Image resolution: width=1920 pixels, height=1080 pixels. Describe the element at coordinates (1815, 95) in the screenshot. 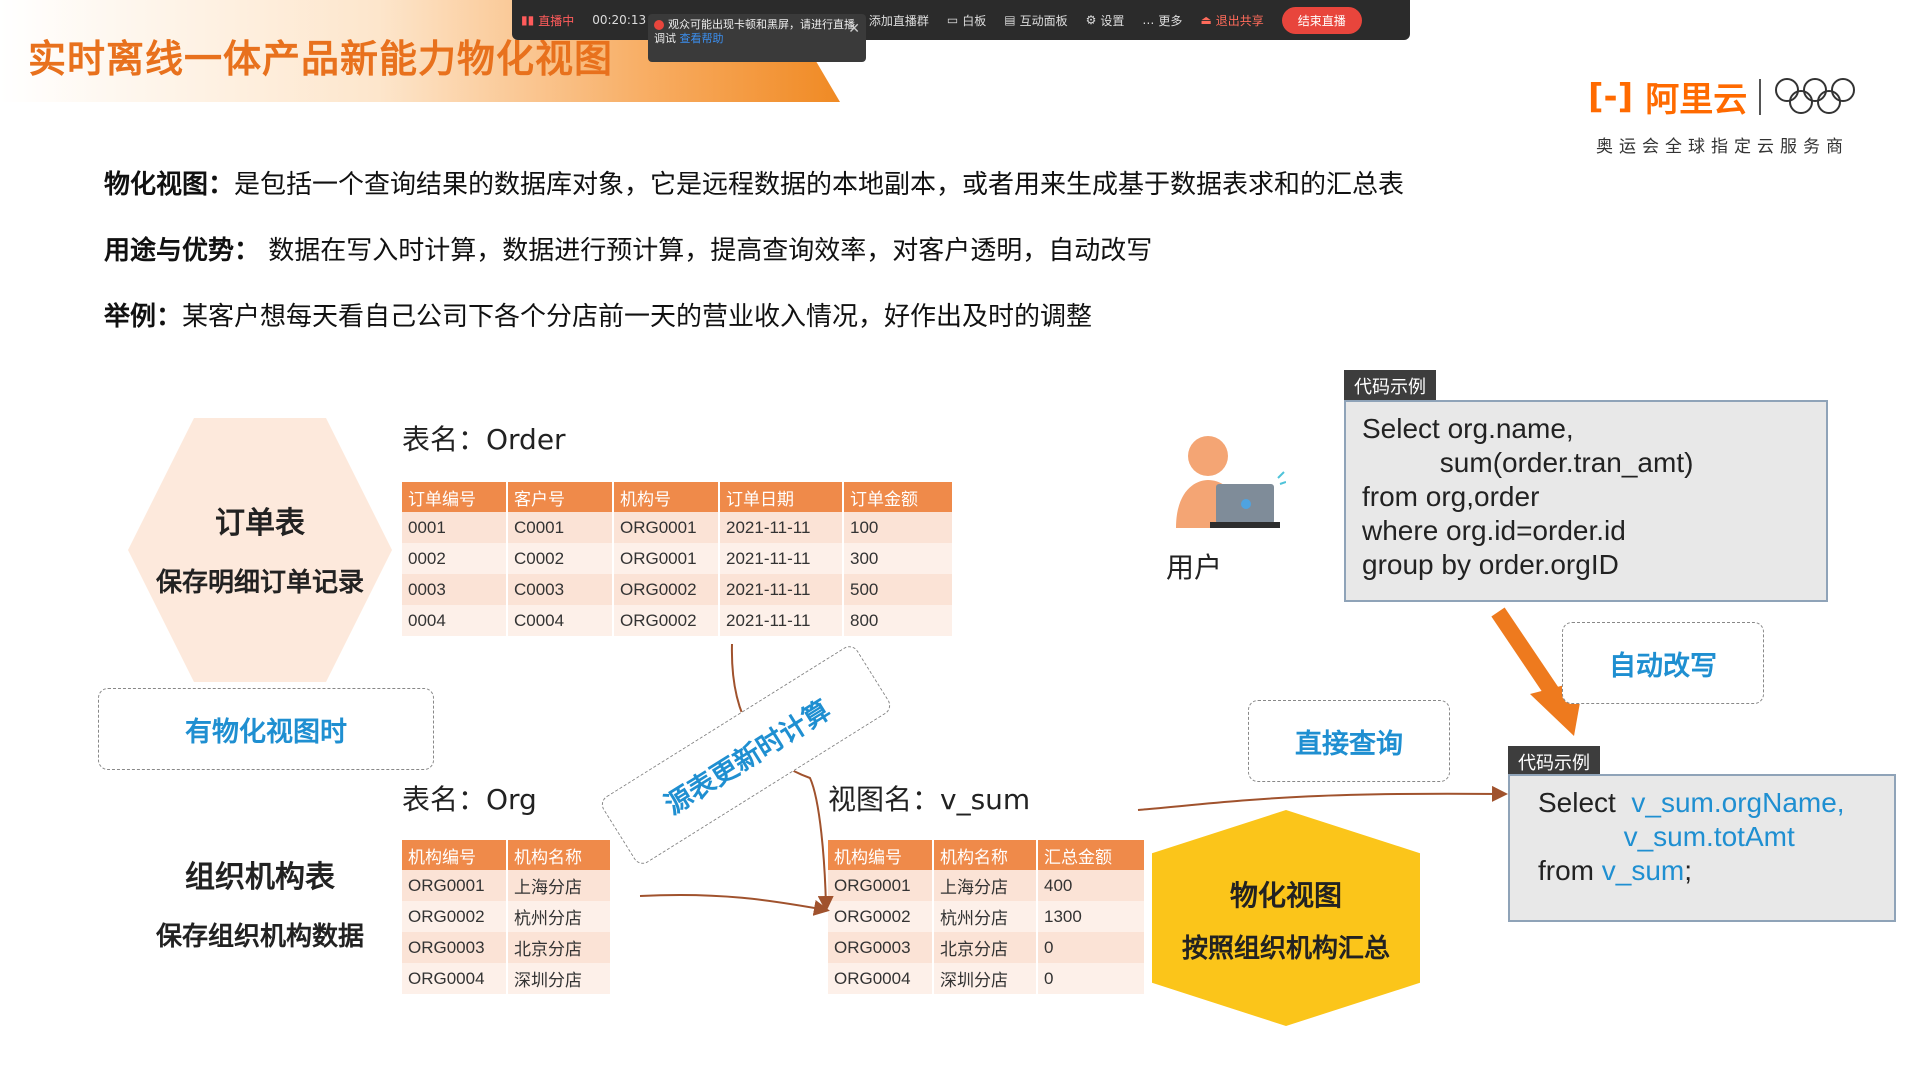

I see `olympic-rings-icon` at that location.